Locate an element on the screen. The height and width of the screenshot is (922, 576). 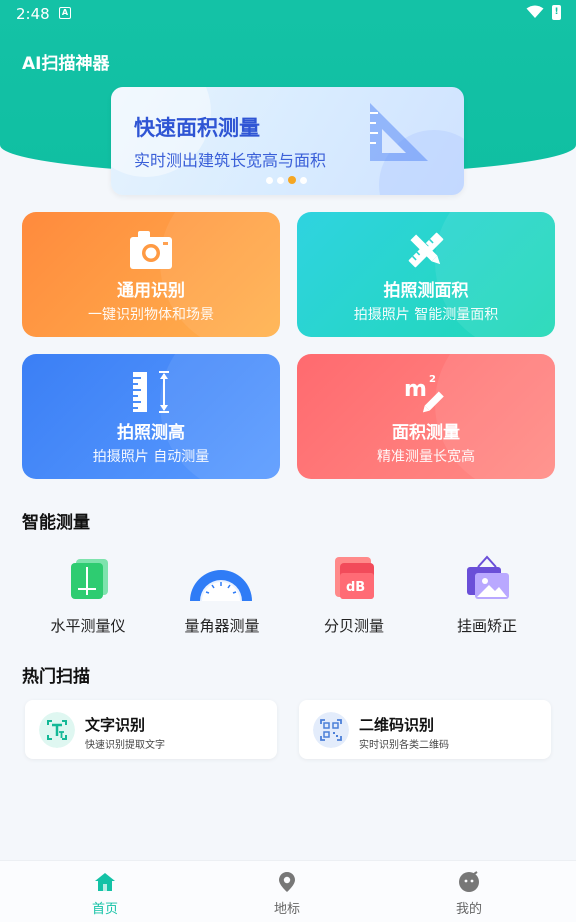
location-pin-icon is located at coordinates (287, 882).